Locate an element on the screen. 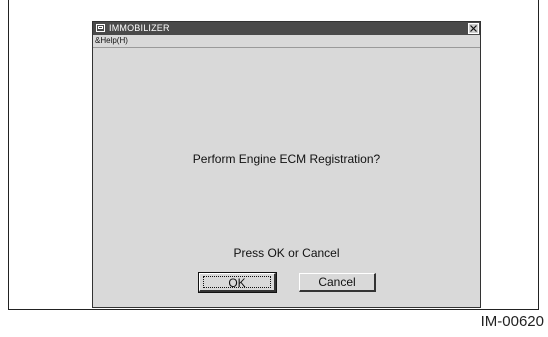 The width and height of the screenshot is (548, 337). title-bar: IMMOBILIZER is located at coordinates (286, 28).